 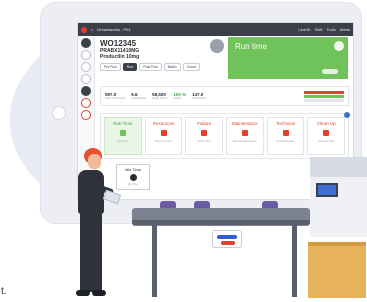 I want to click on production-machine, so click(x=338, y=197).